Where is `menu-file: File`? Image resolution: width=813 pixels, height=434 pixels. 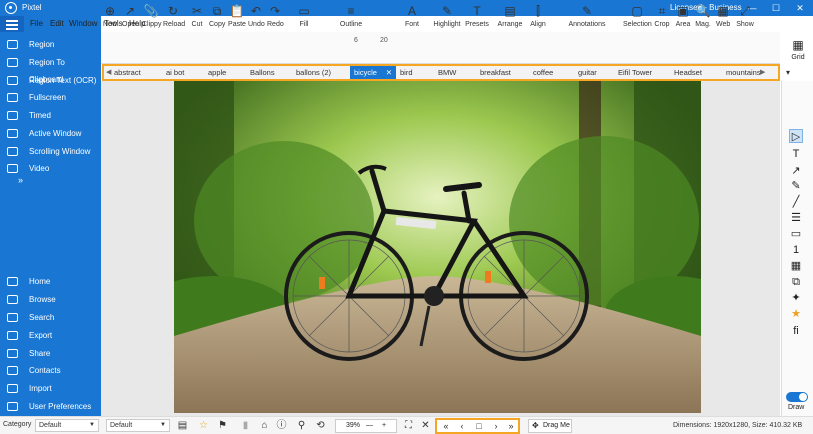 menu-file: File is located at coordinates (36, 24).